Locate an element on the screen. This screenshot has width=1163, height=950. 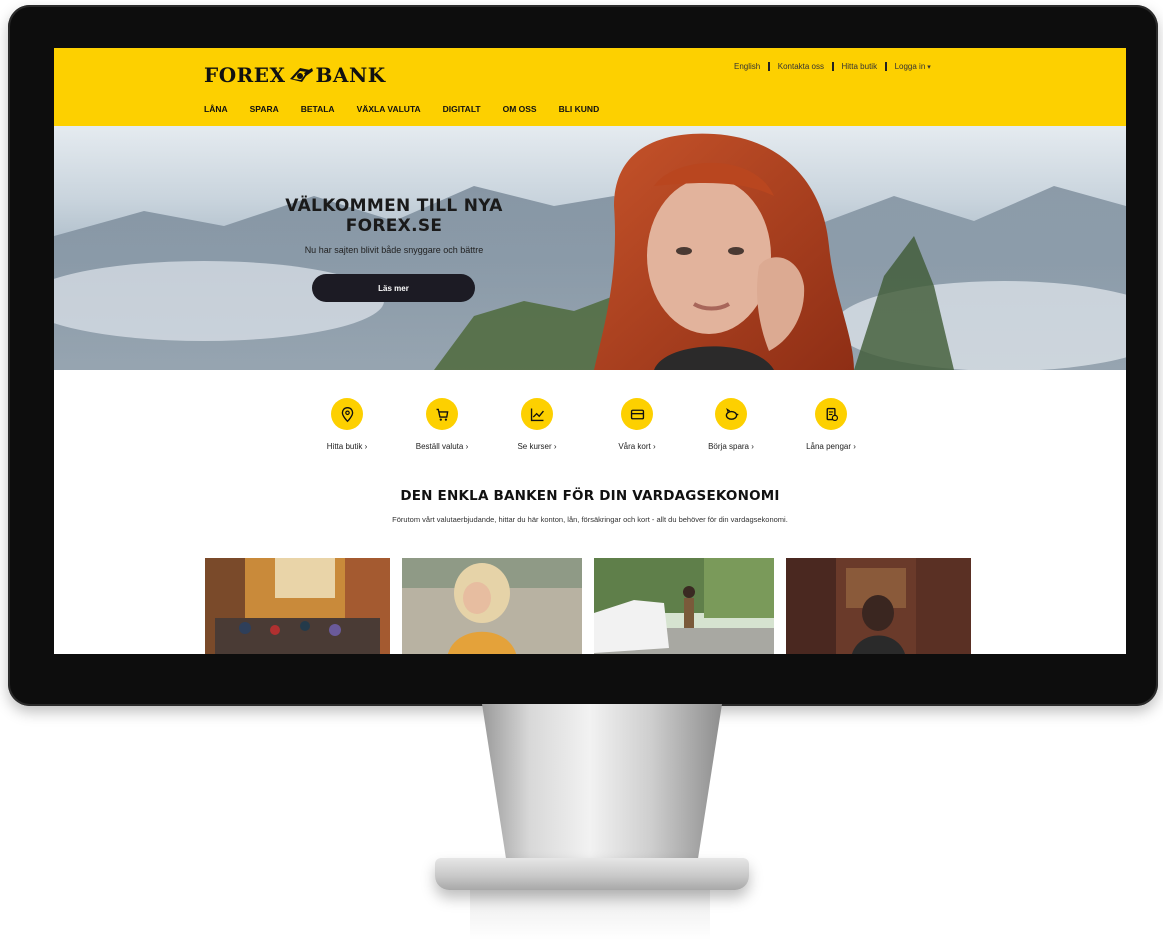
quick-link-find-store: Hitta butik › is located at coordinates (347, 424).